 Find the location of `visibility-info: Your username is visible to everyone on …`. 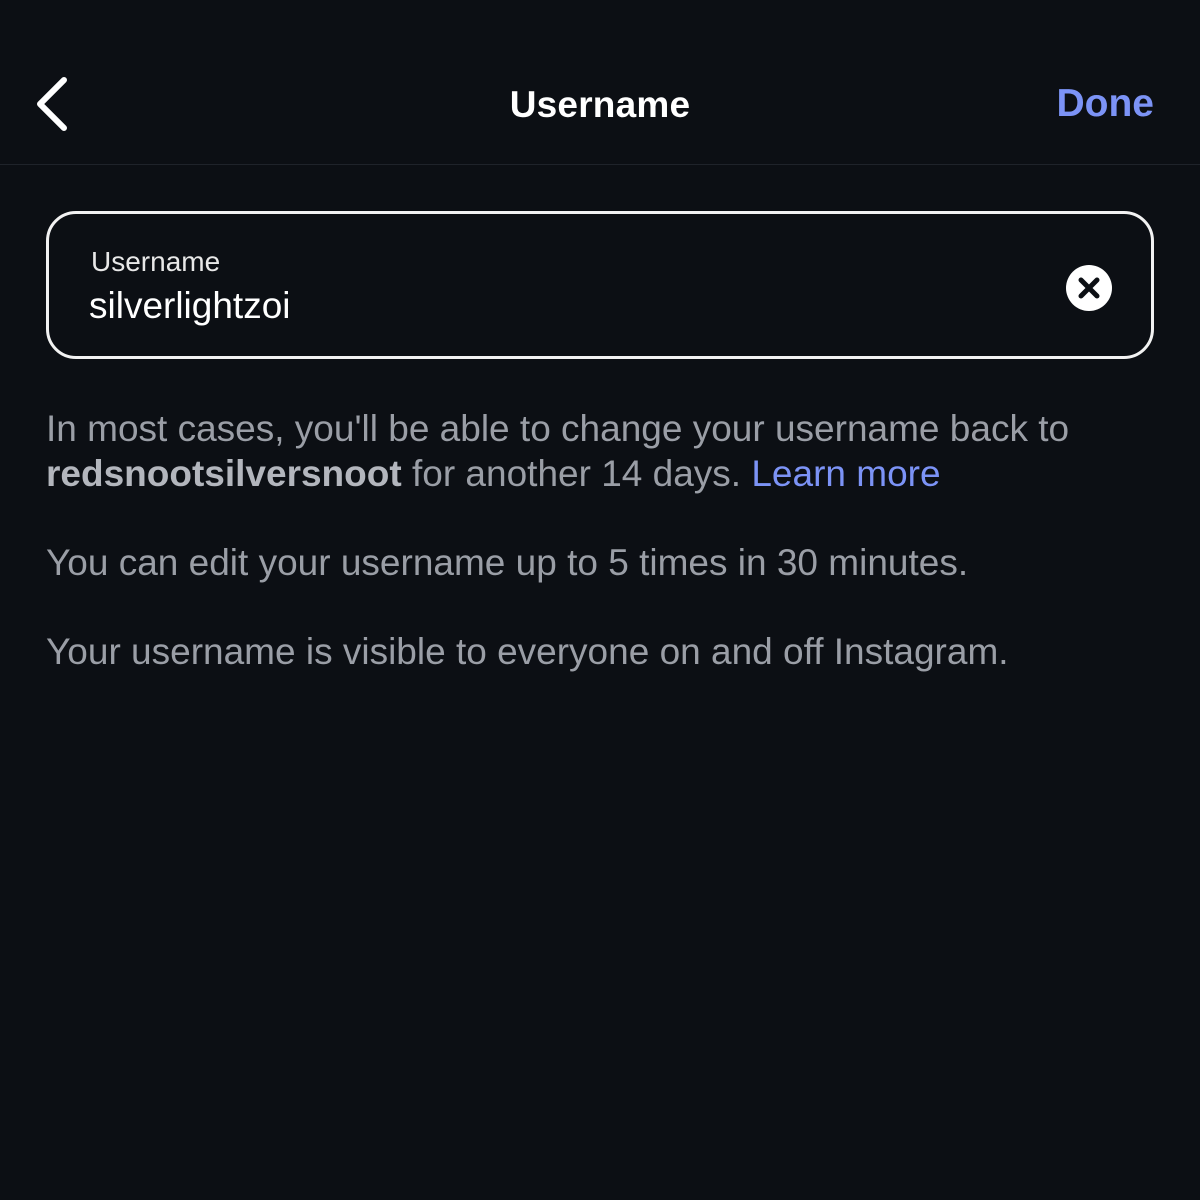

visibility-info: Your username is visible to everyone on … is located at coordinates (527, 651).